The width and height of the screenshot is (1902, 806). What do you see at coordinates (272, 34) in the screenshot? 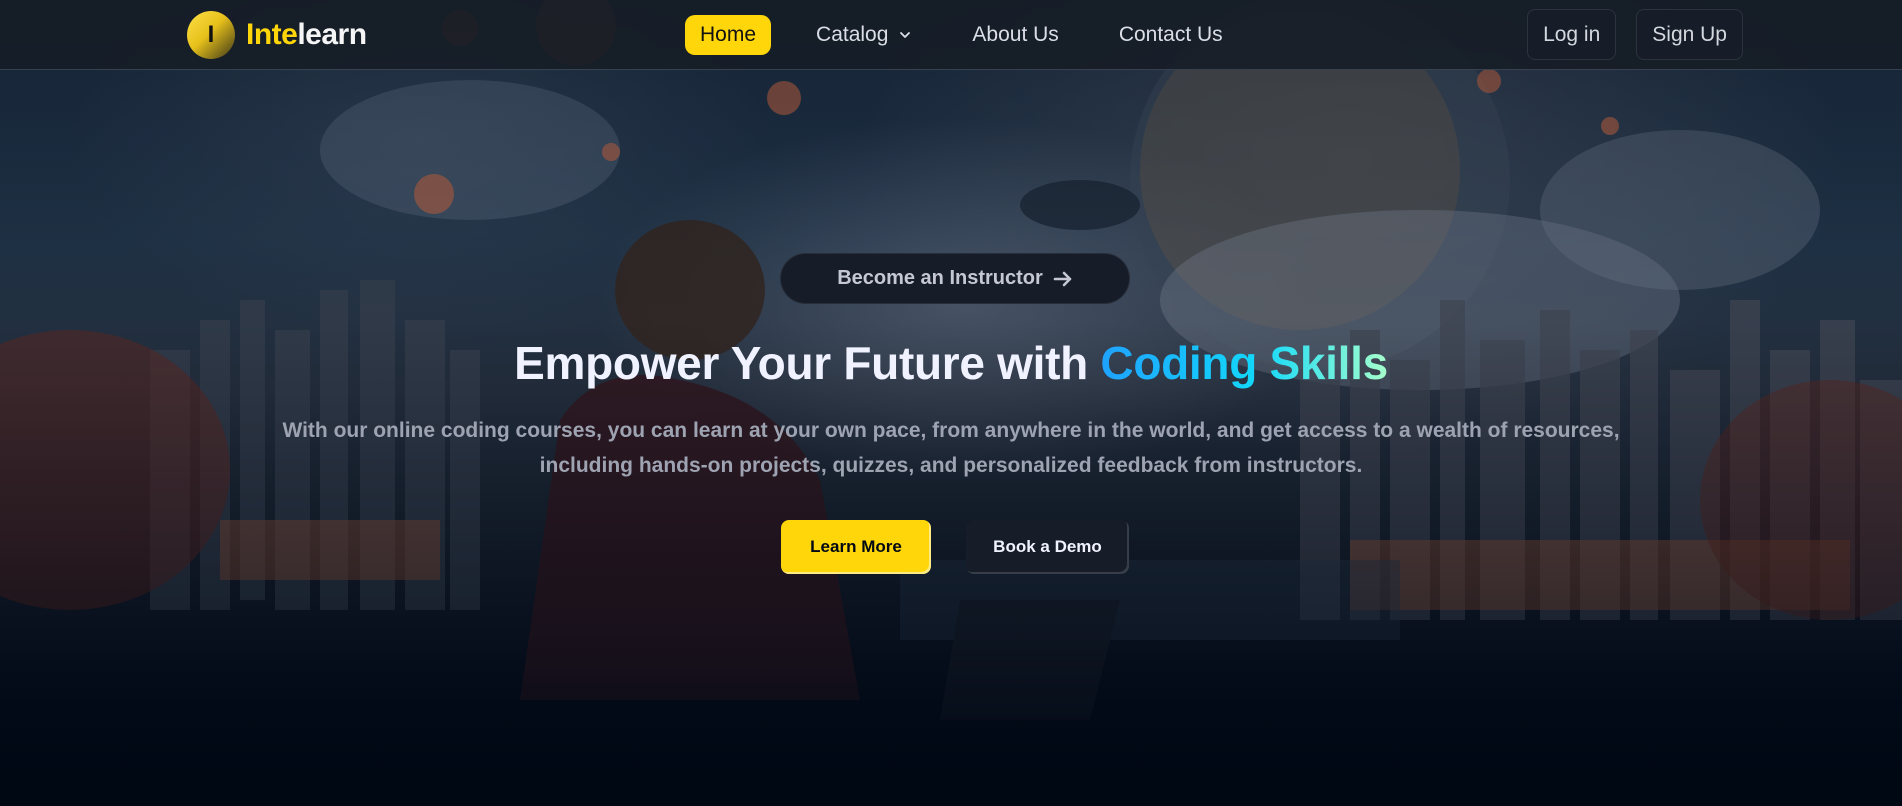
I see `brand-name-accent: Inte` at bounding box center [272, 34].